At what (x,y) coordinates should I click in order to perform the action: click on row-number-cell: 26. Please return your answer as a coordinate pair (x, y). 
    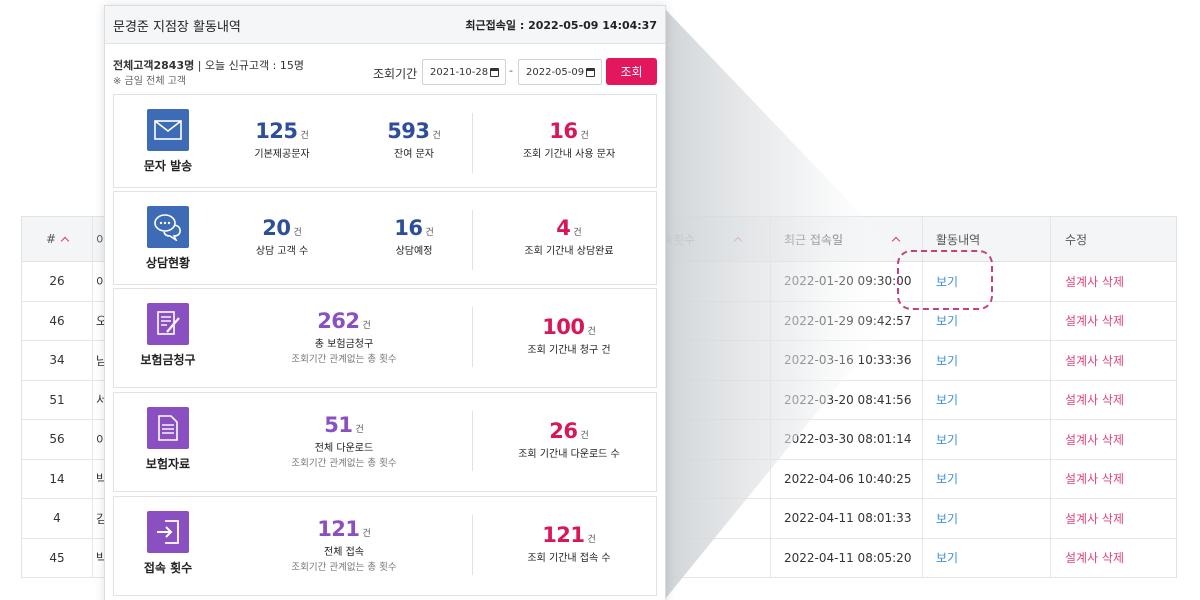
    Looking at the image, I should click on (57, 281).